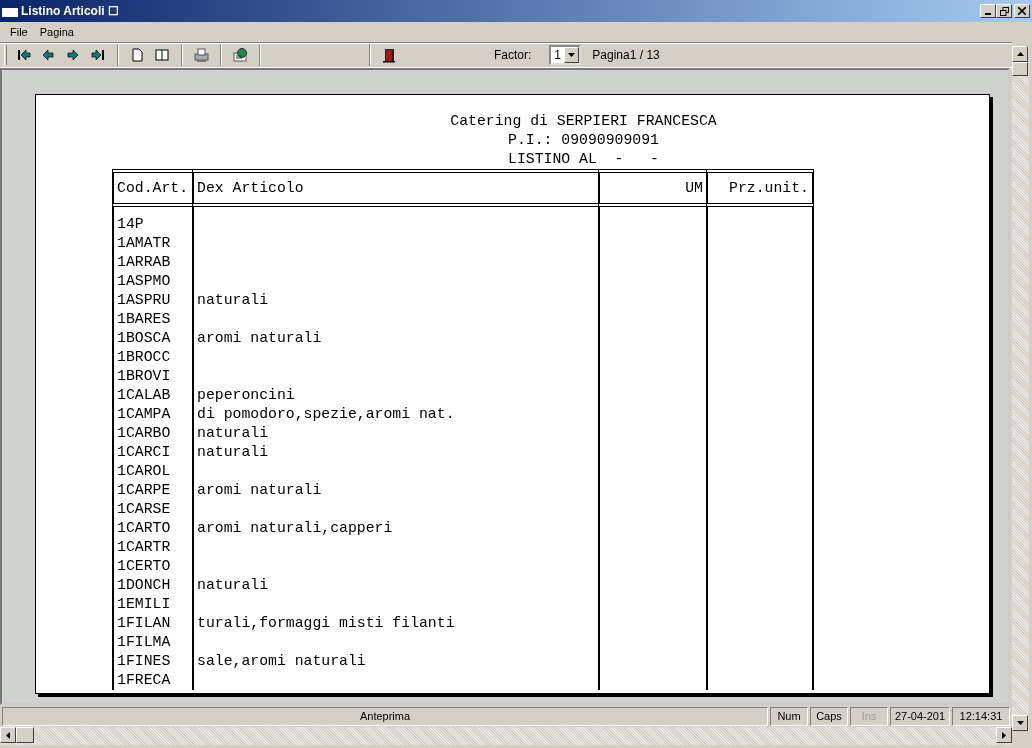  I want to click on menu-item: File, so click(19, 32).